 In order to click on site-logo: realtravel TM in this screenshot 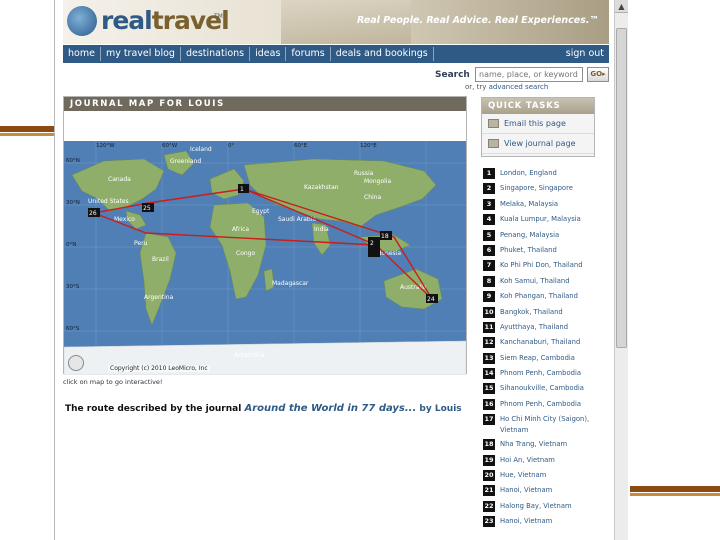, I will do `click(148, 22)`.